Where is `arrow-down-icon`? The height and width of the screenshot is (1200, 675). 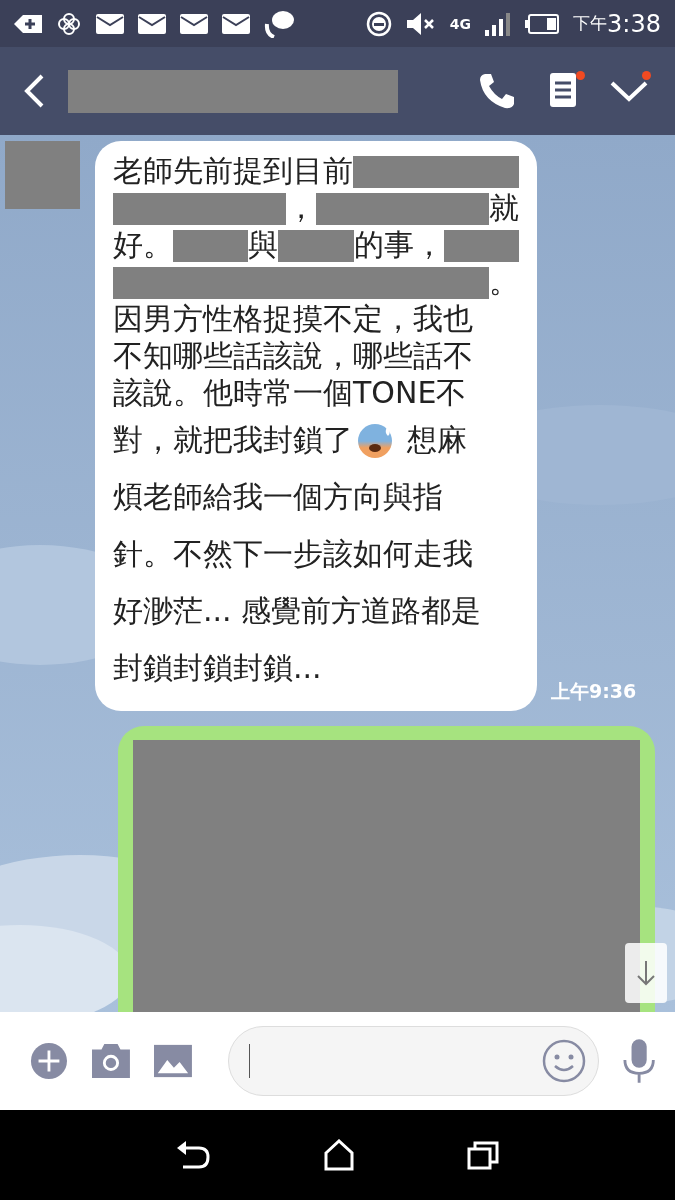 arrow-down-icon is located at coordinates (646, 973).